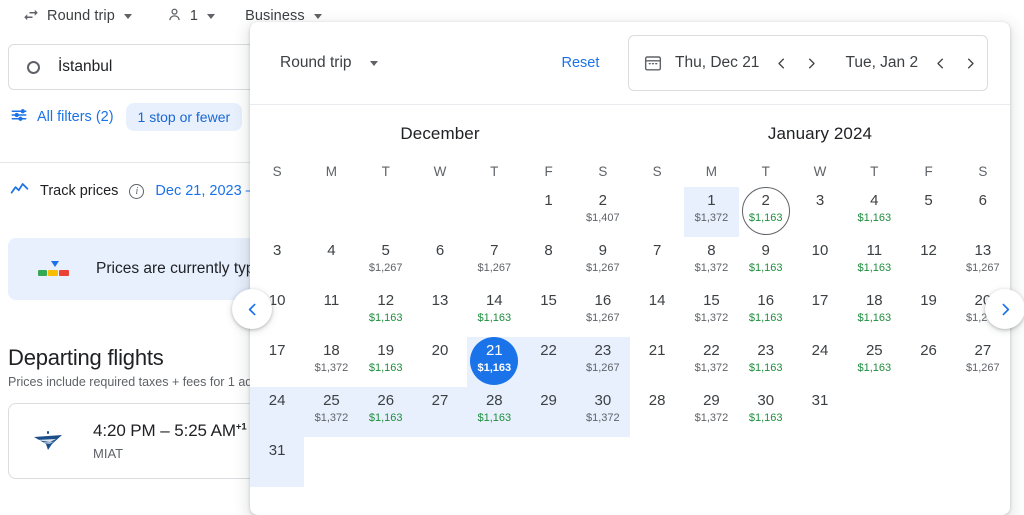 The width and height of the screenshot is (1024, 515). I want to click on day-cell: 12 $1,163, so click(386, 312).